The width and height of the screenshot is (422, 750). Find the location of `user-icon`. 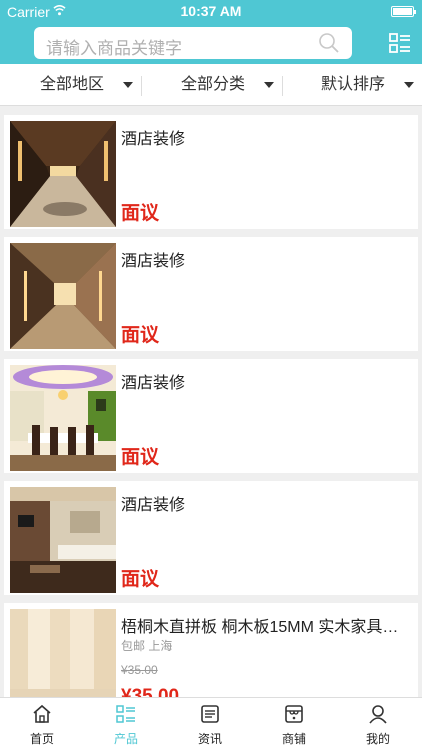

user-icon is located at coordinates (378, 714).